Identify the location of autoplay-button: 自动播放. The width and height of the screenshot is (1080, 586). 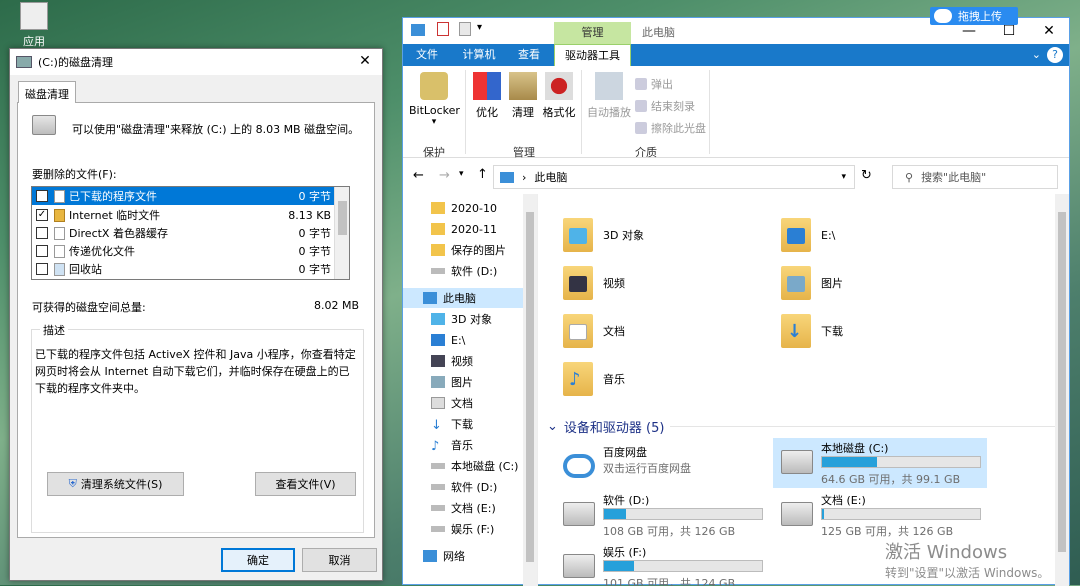
(609, 96).